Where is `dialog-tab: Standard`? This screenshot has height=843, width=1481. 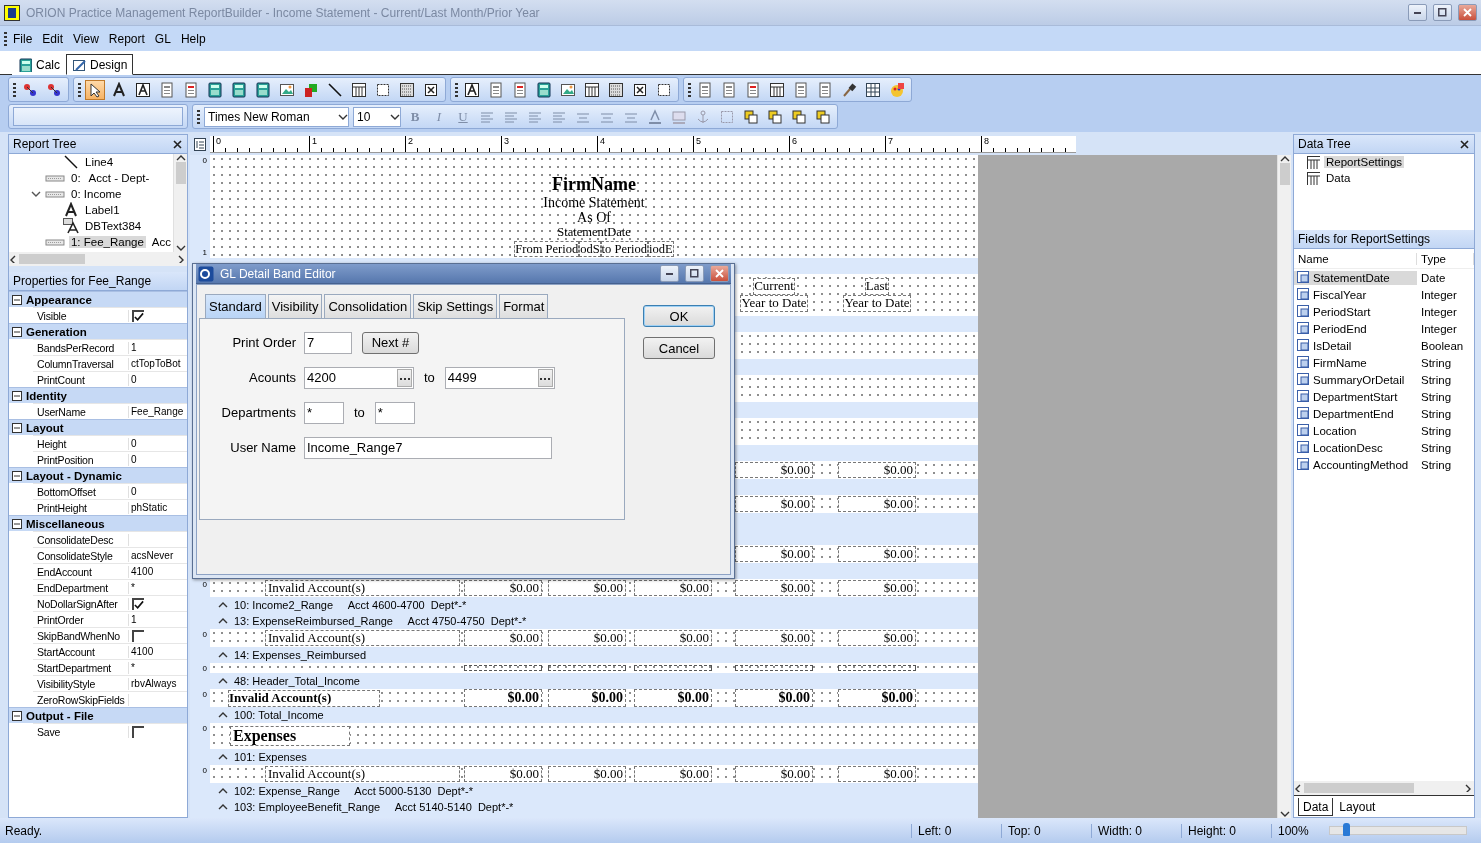 dialog-tab: Standard is located at coordinates (235, 306).